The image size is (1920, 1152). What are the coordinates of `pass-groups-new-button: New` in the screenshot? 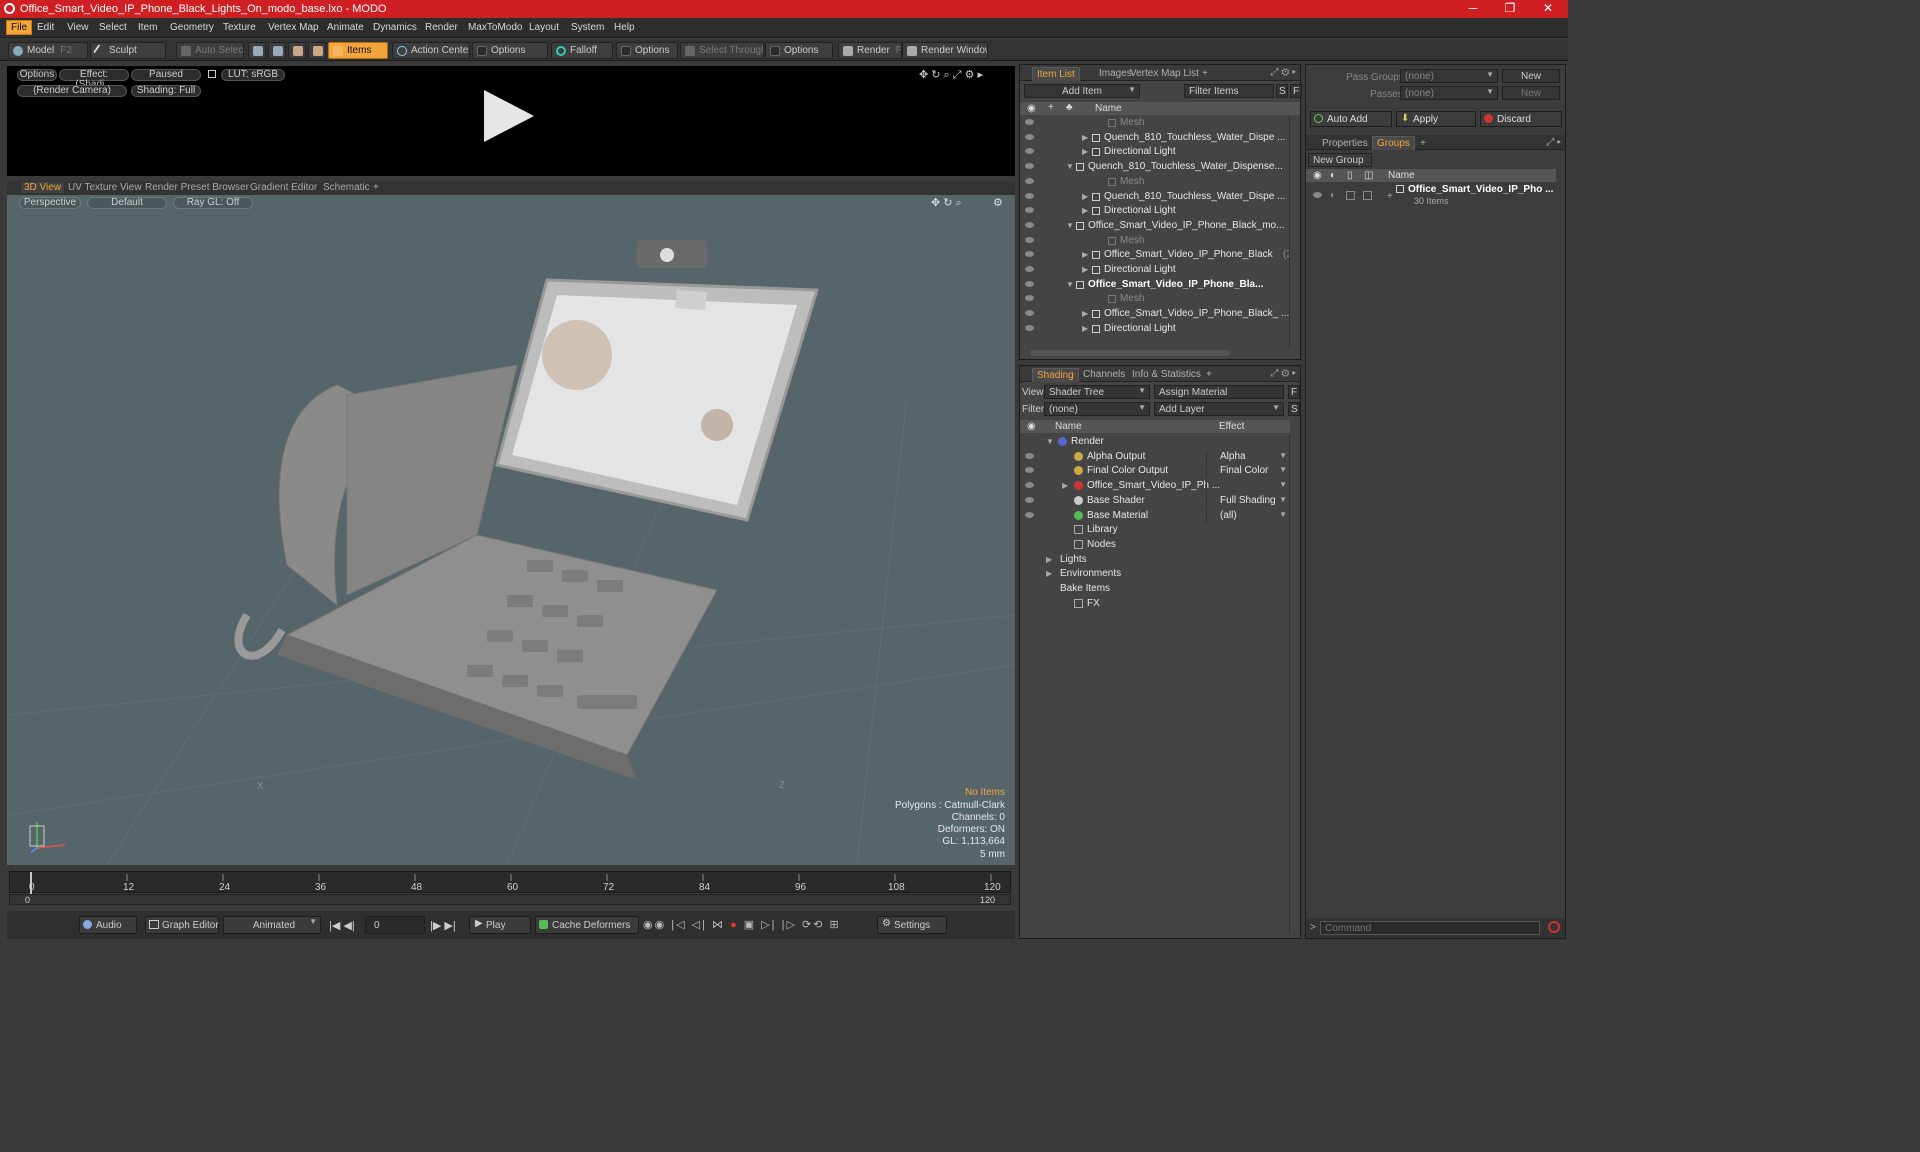 It's located at (1531, 76).